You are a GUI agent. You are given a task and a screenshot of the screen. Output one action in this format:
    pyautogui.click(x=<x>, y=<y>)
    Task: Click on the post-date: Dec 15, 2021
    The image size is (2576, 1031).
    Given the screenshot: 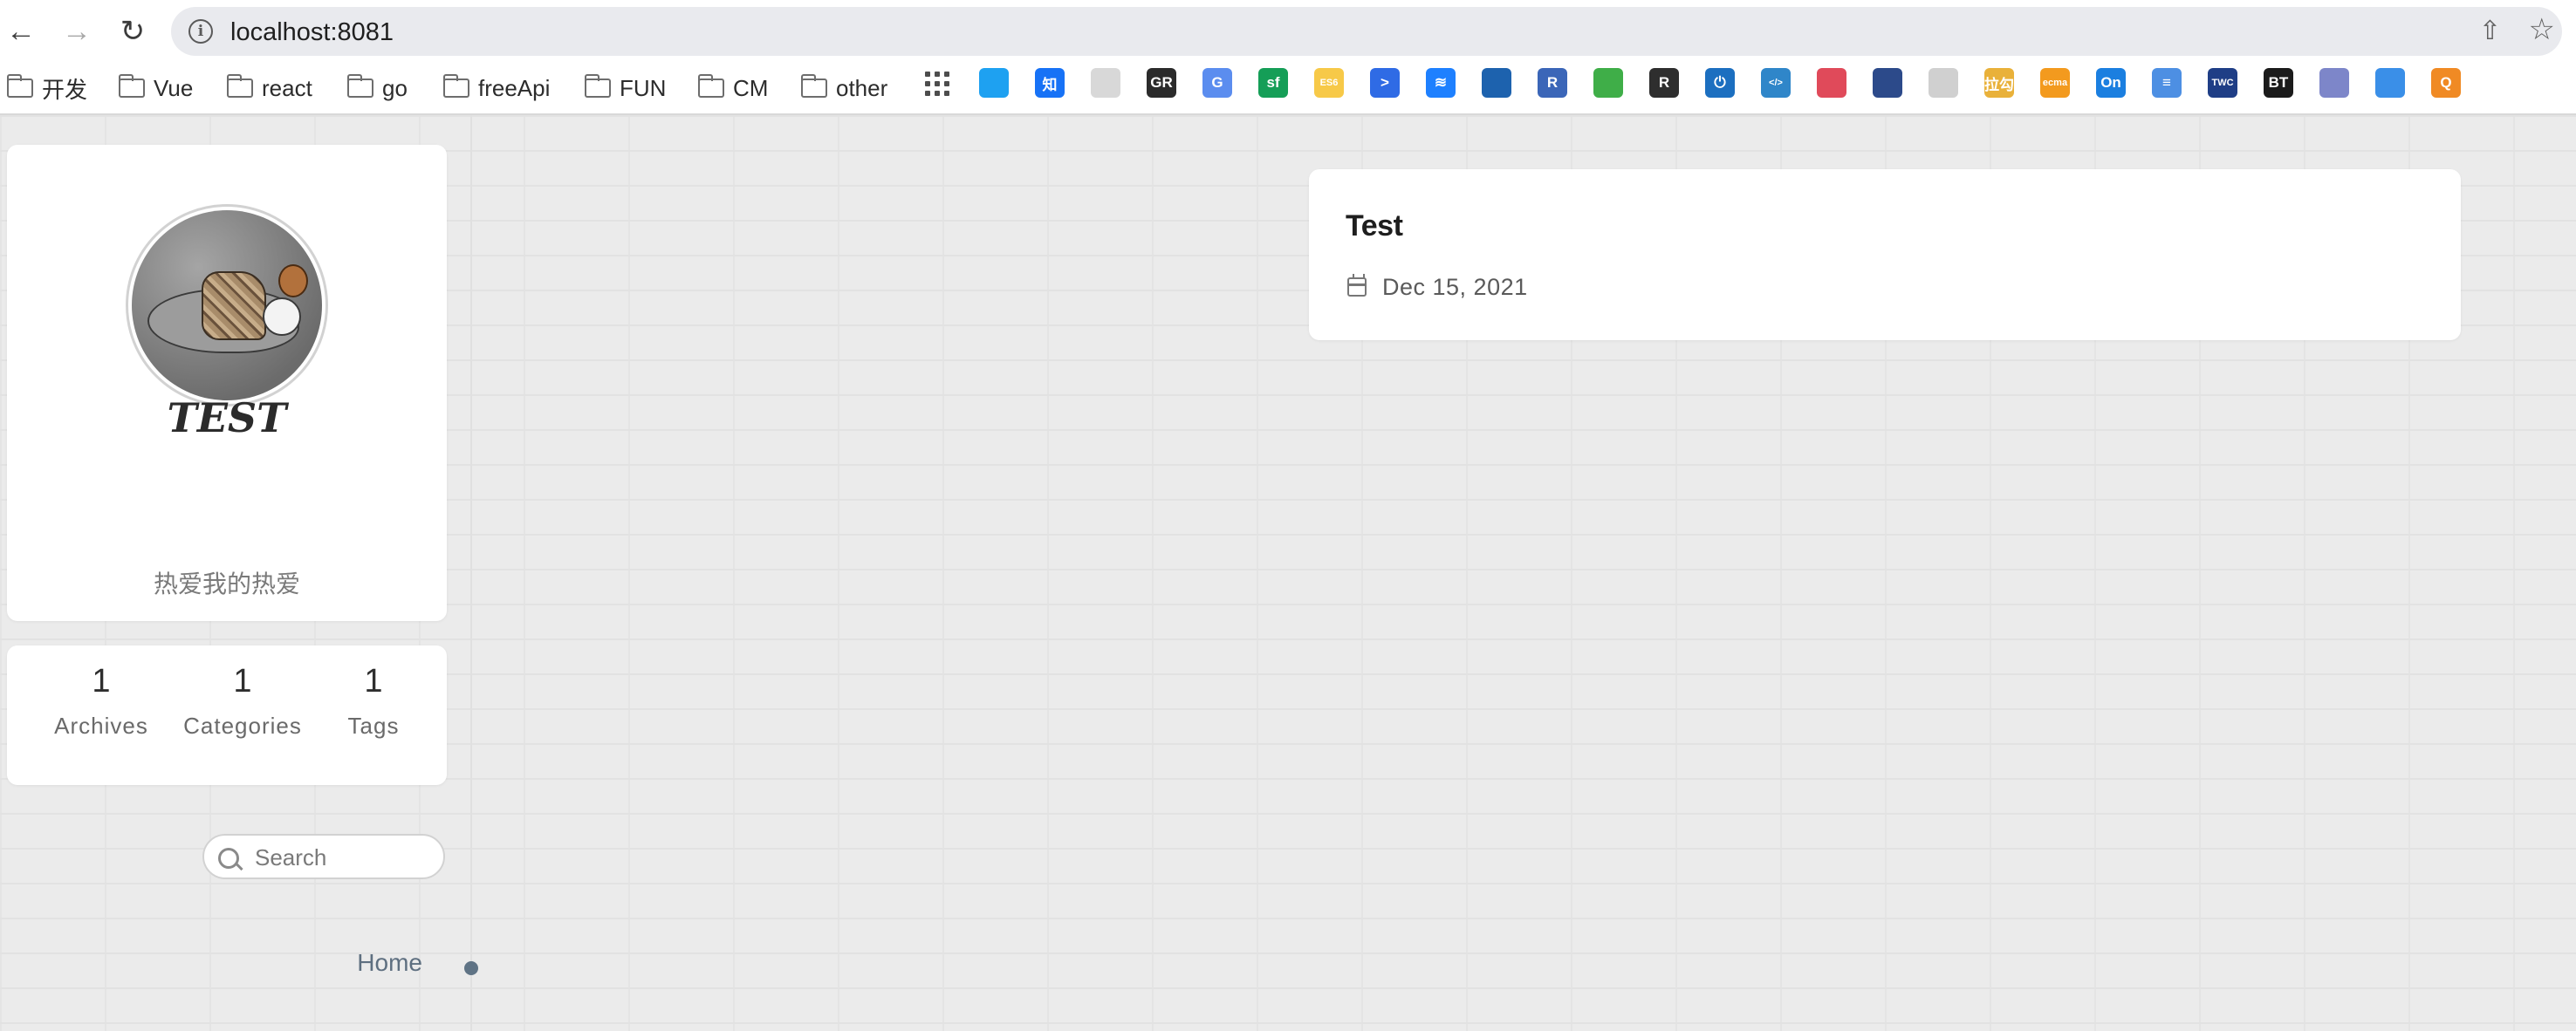 What is the action you would take?
    pyautogui.click(x=1455, y=287)
    